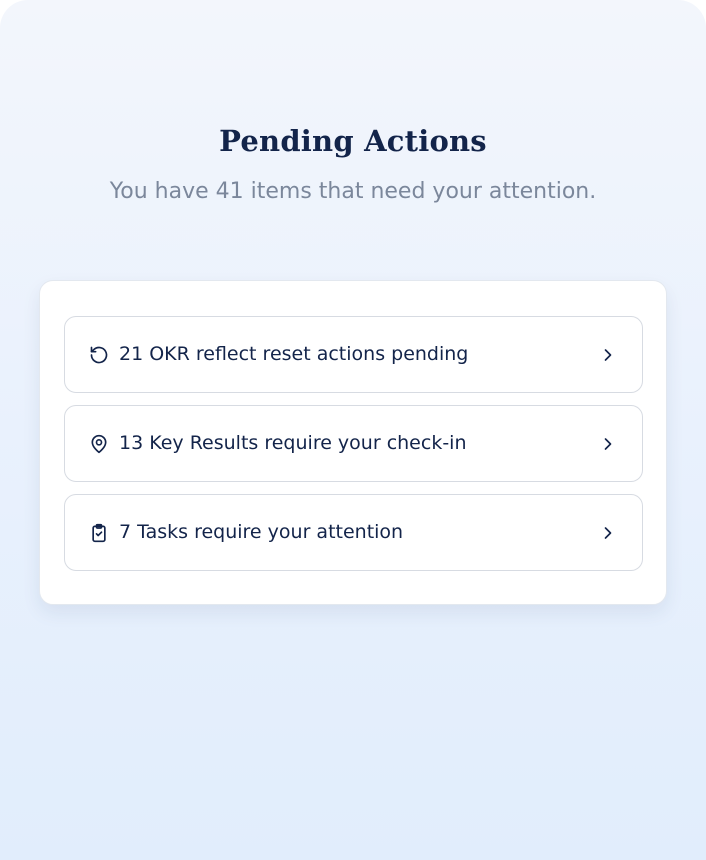 Image resolution: width=706 pixels, height=860 pixels. Describe the element at coordinates (353, 141) in the screenshot. I see `page-title: Pending Actions` at that location.